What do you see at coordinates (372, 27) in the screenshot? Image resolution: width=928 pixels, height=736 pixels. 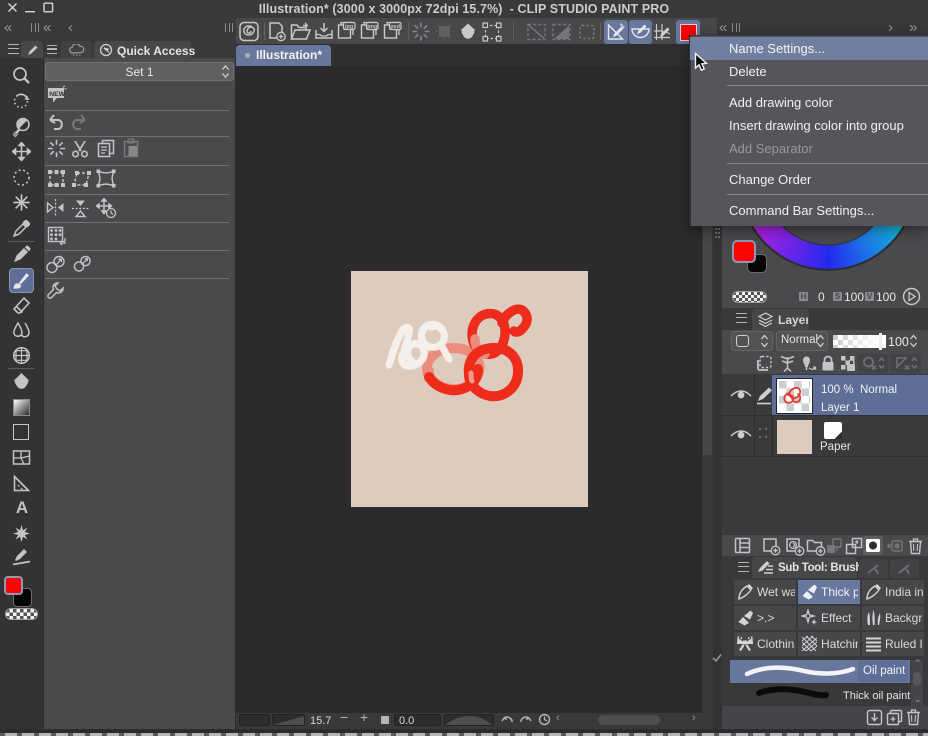 I see `svg-text: png` at bounding box center [372, 27].